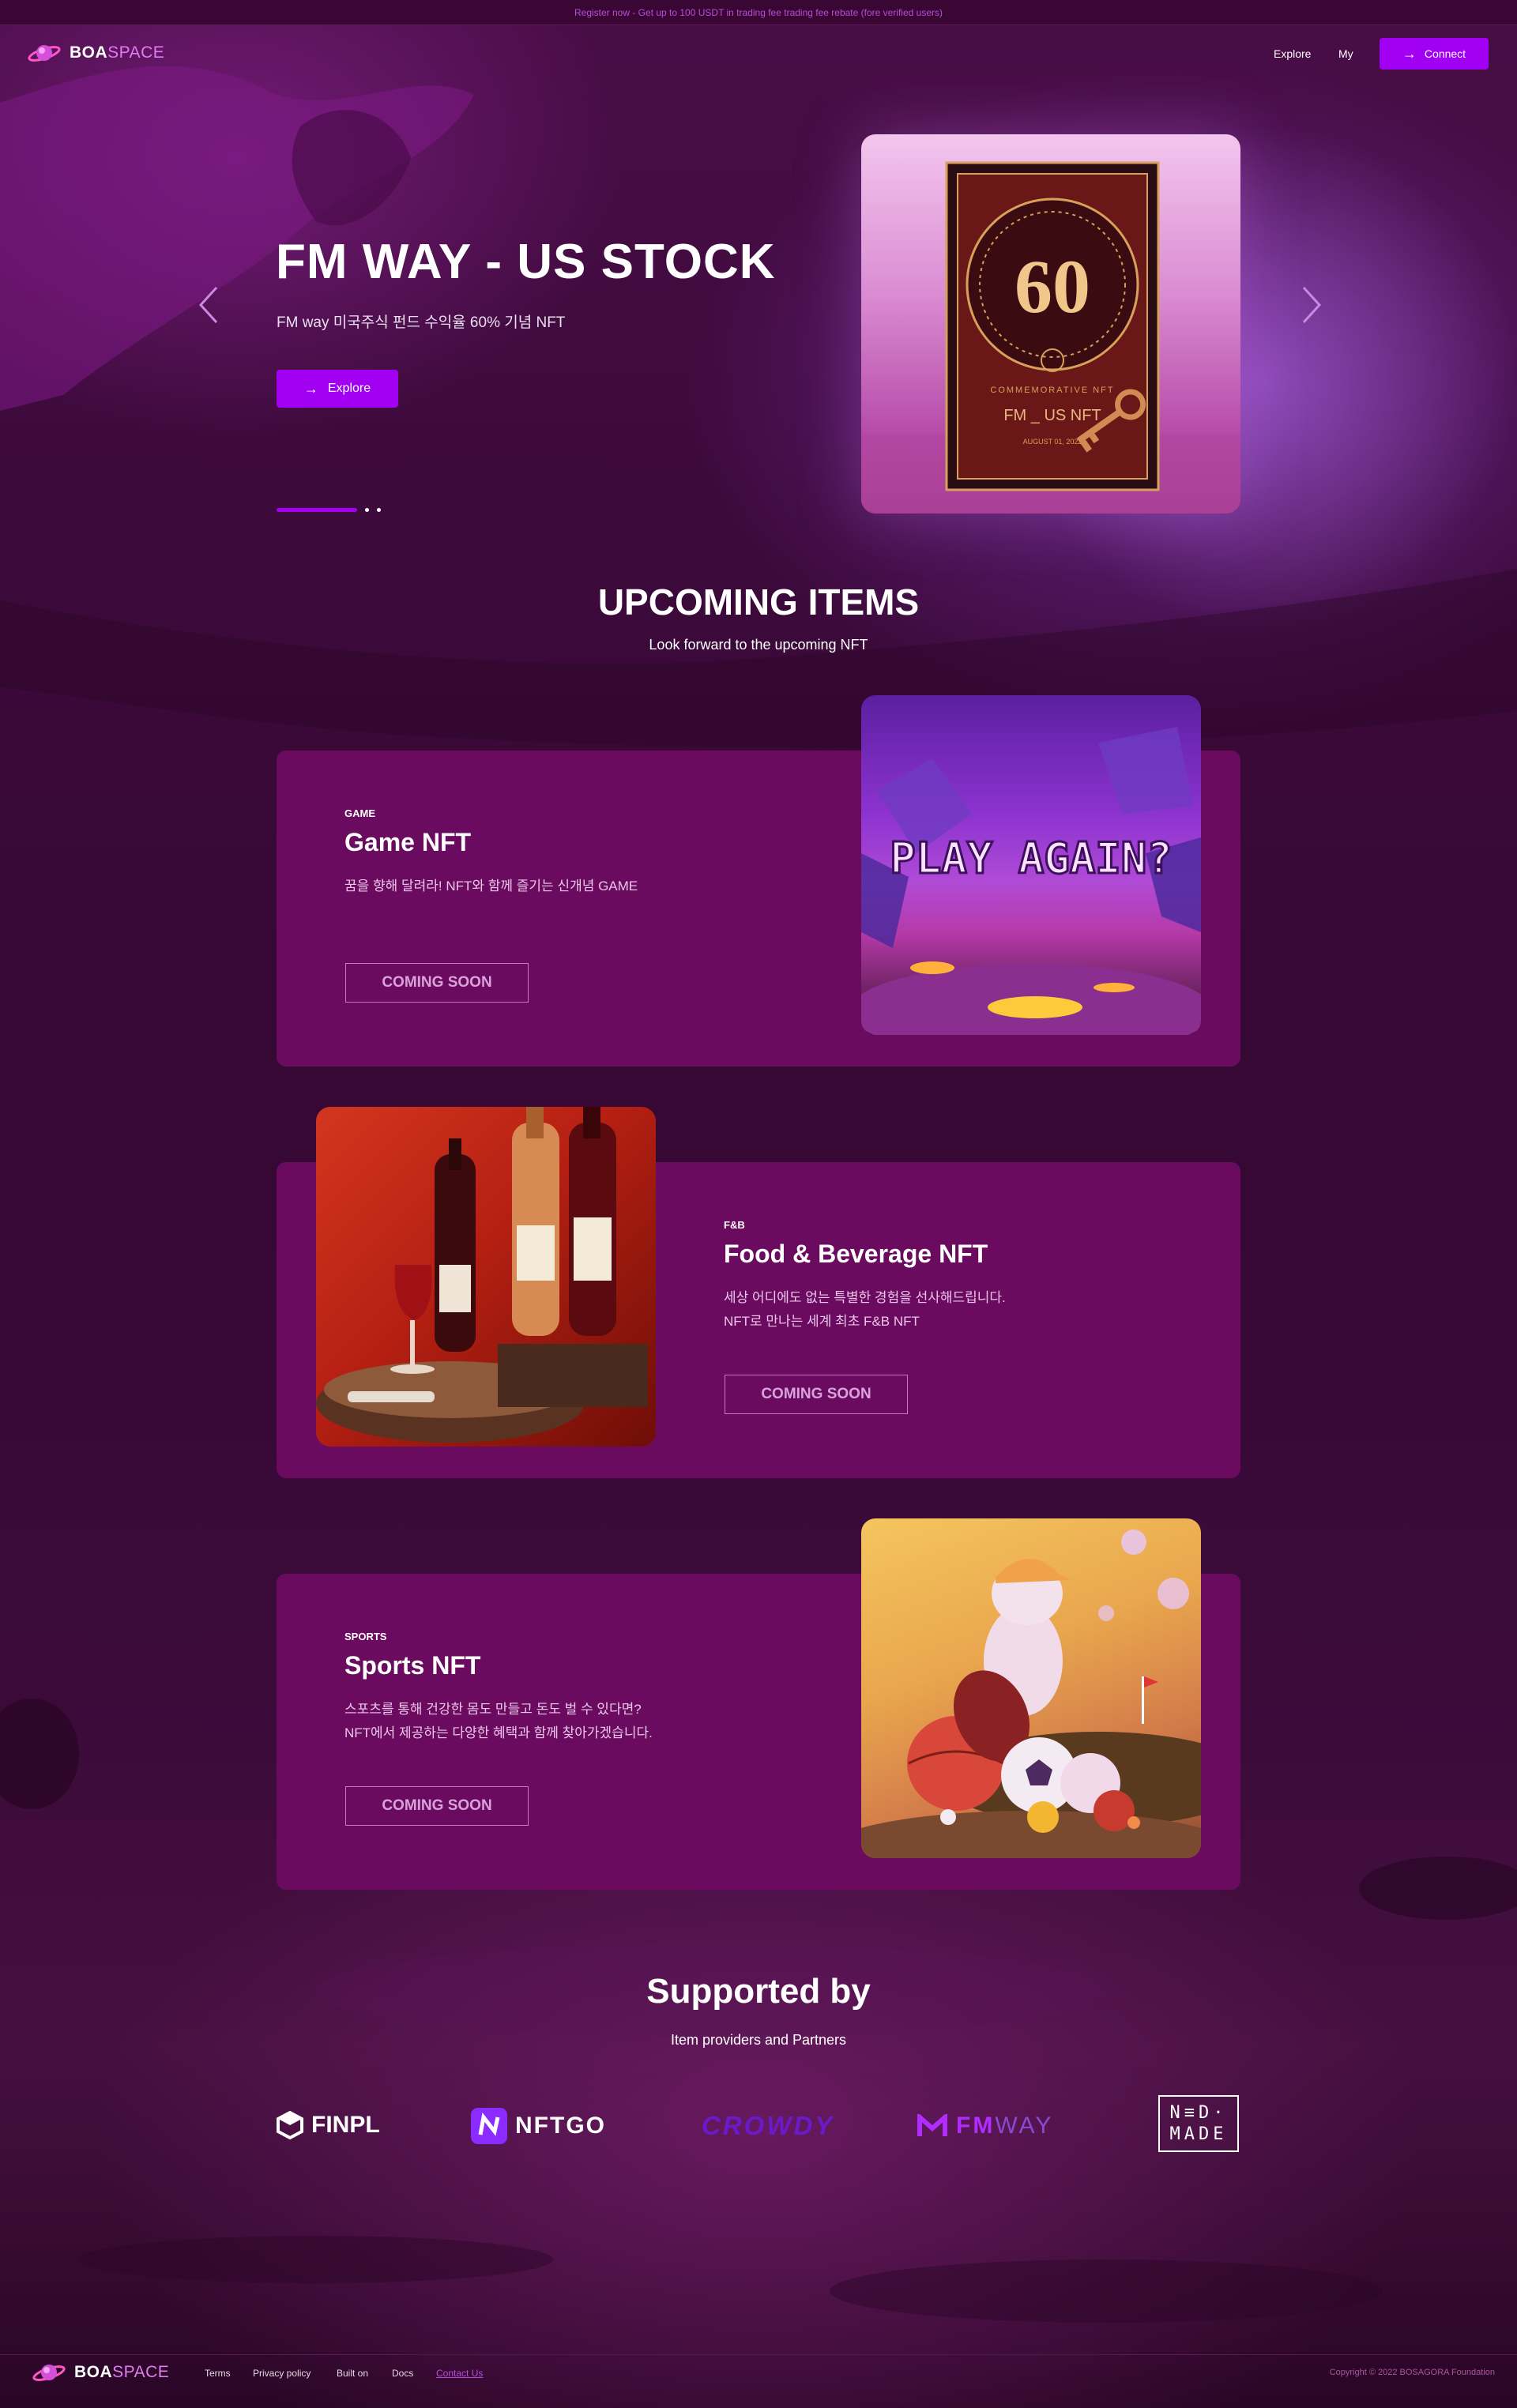  I want to click on partner-finpl: FINPL, so click(329, 2125).